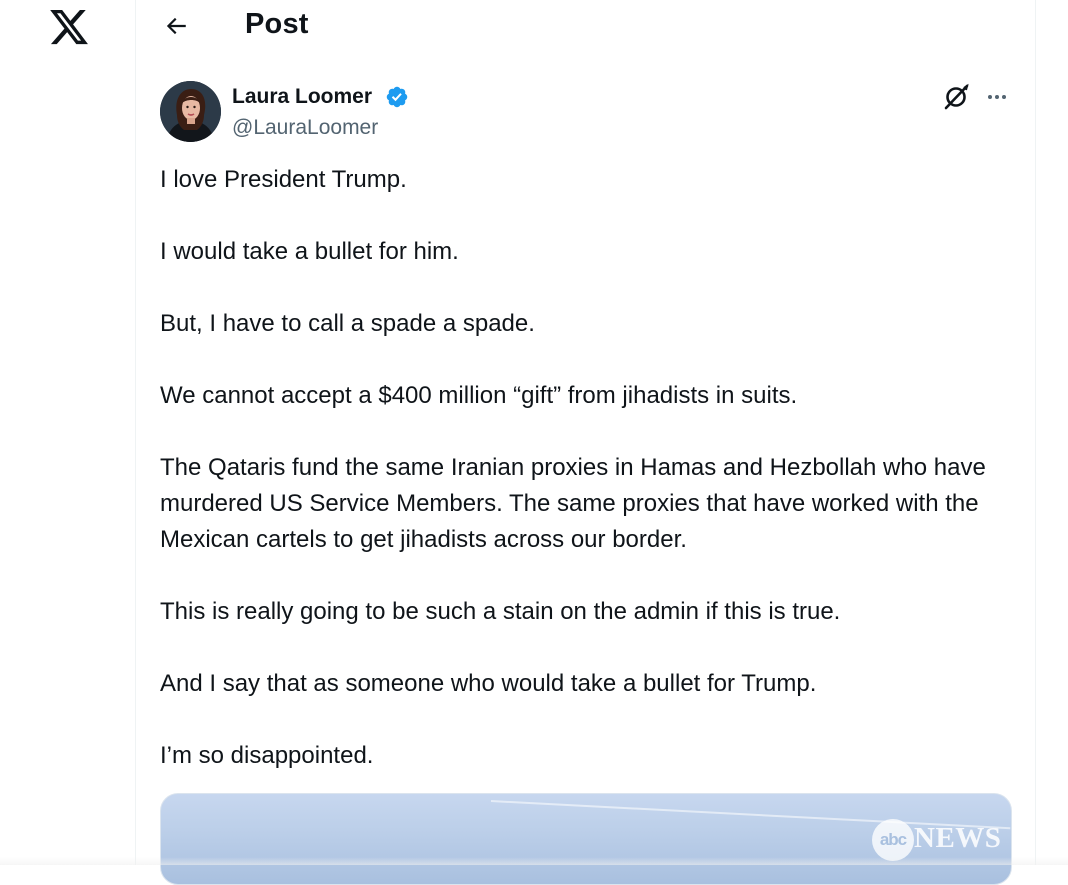  What do you see at coordinates (958, 838) in the screenshot?
I see `news-watermark: NEWS` at bounding box center [958, 838].